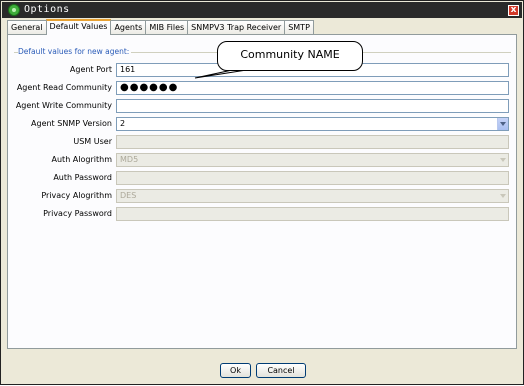 The height and width of the screenshot is (386, 524). Describe the element at coordinates (290, 56) in the screenshot. I see `annotation-callout: Community NAME` at that location.